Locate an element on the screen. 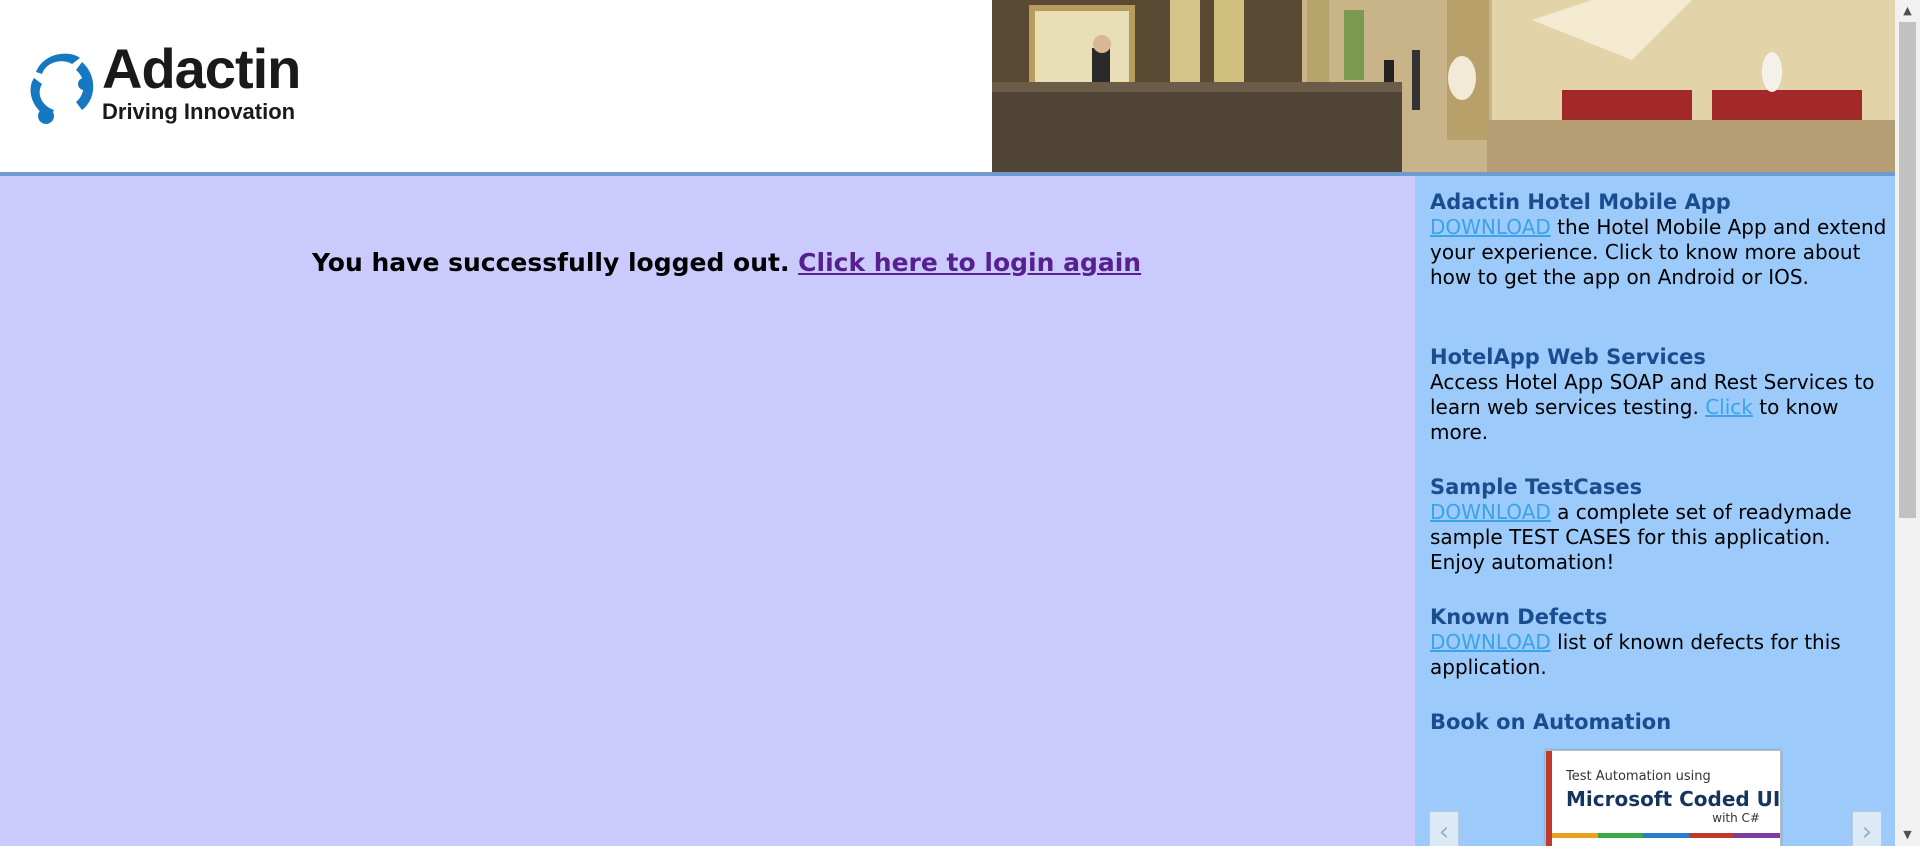 The height and width of the screenshot is (846, 1920). chevron-left-icon: ‹ is located at coordinates (1444, 831).